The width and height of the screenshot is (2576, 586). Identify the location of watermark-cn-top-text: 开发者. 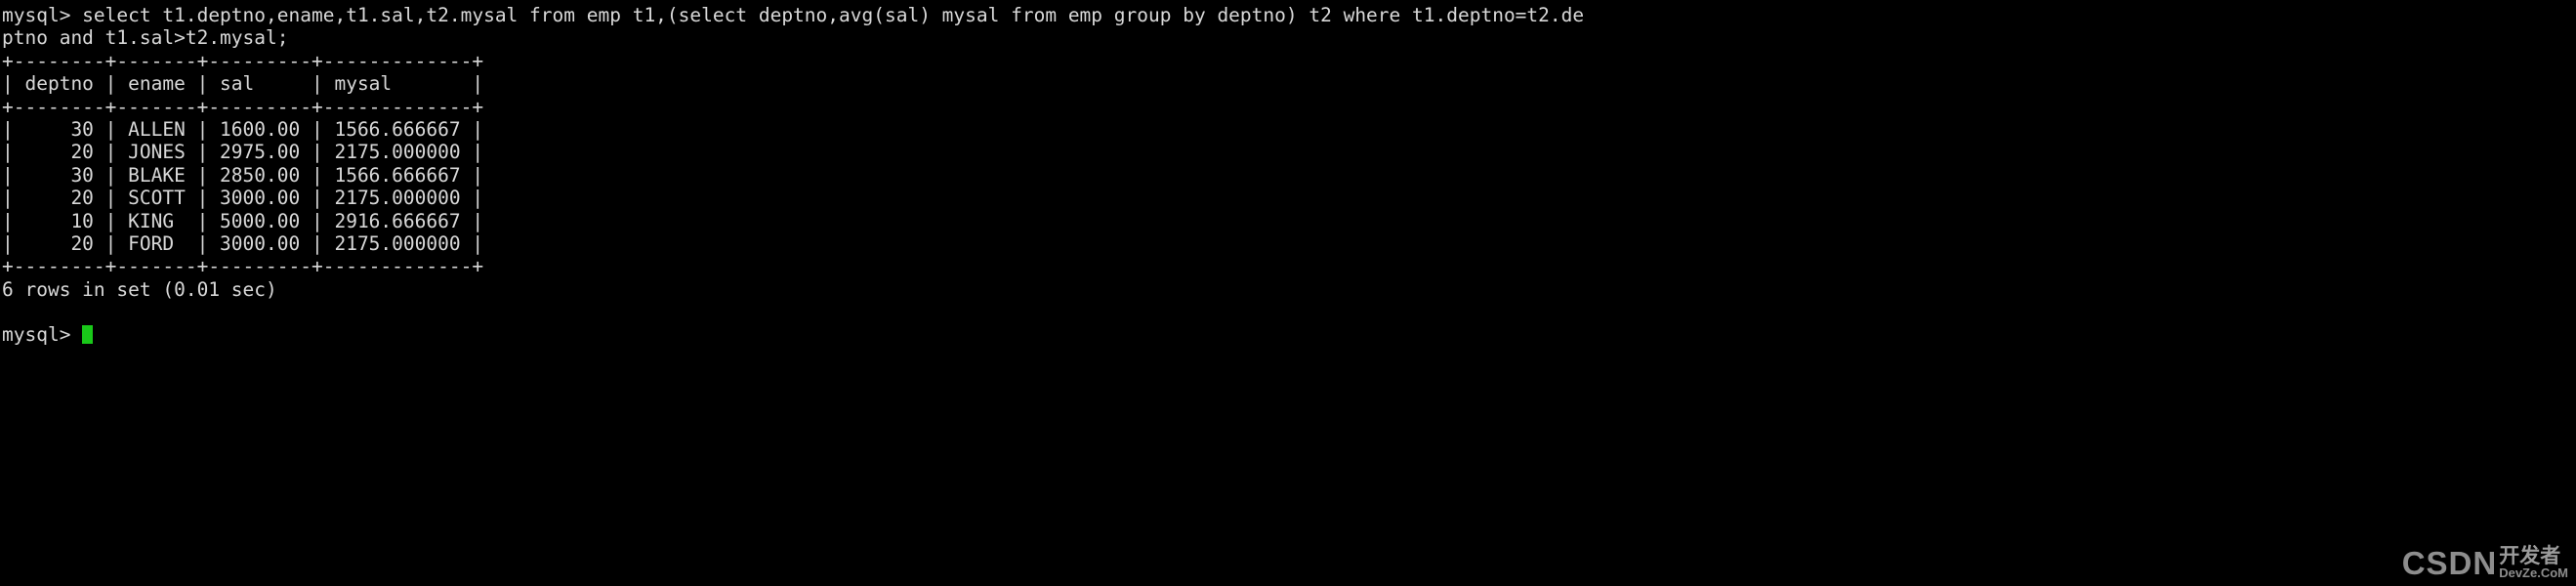
(2530, 555).